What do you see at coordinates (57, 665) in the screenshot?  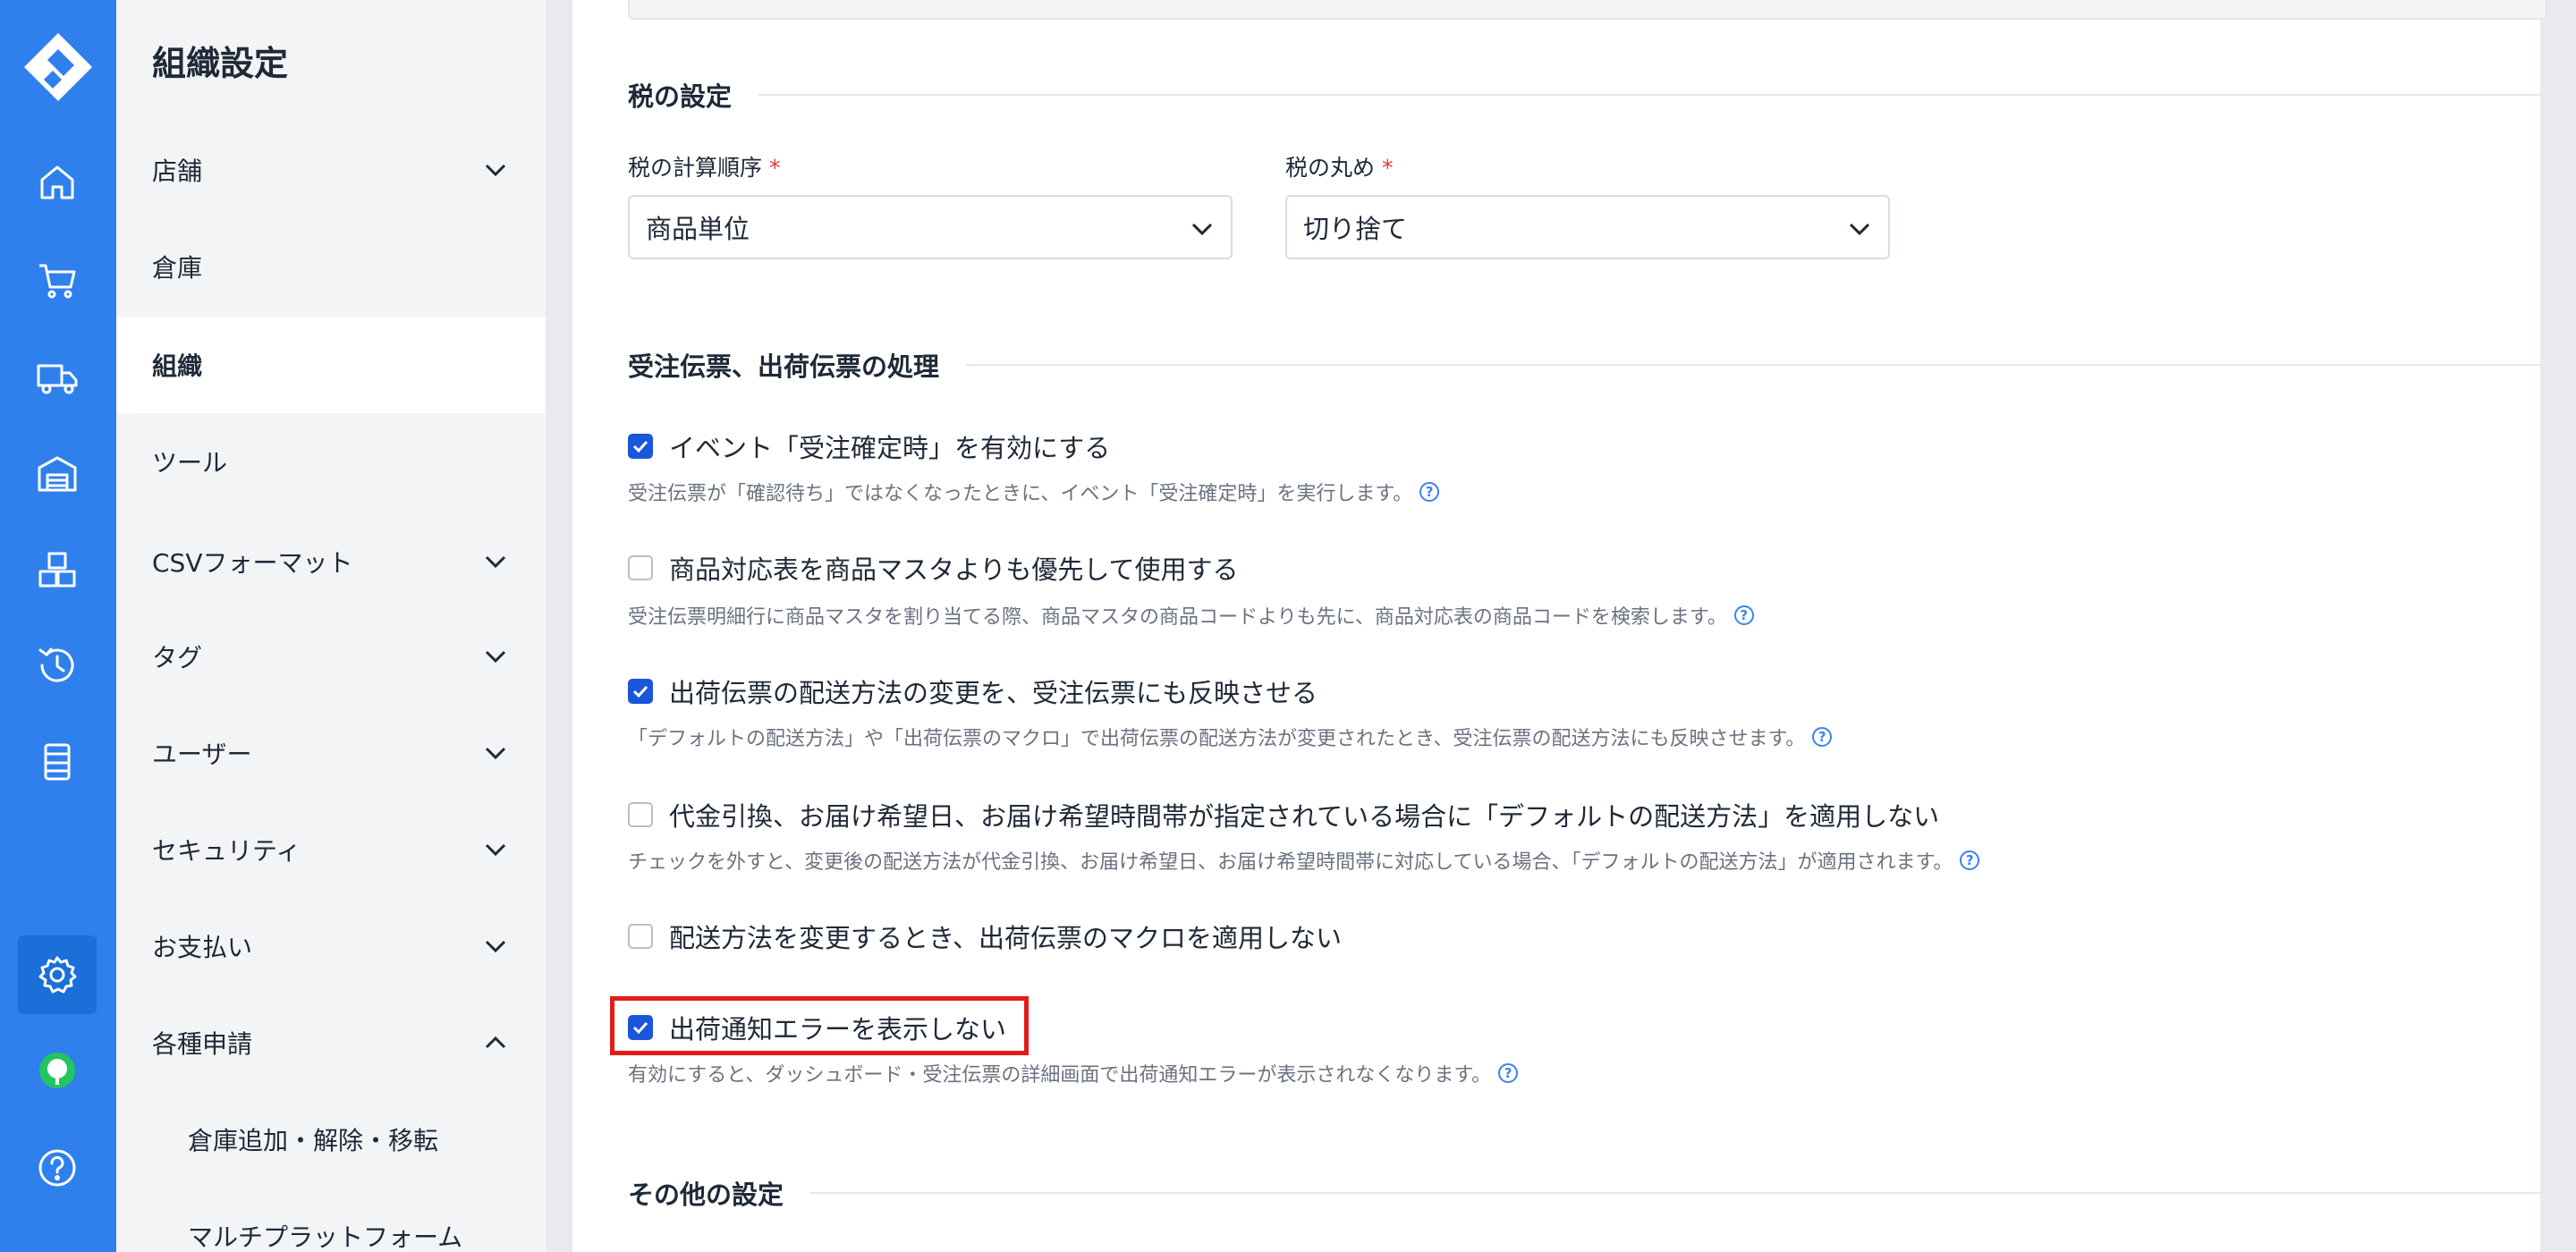 I see `history-icon` at bounding box center [57, 665].